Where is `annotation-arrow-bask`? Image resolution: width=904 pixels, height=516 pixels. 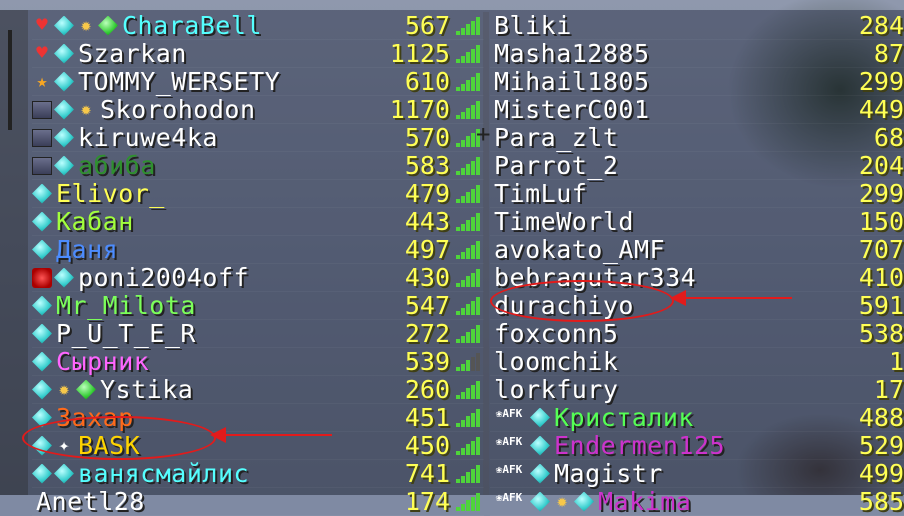 annotation-arrow-bask is located at coordinates (271, 435).